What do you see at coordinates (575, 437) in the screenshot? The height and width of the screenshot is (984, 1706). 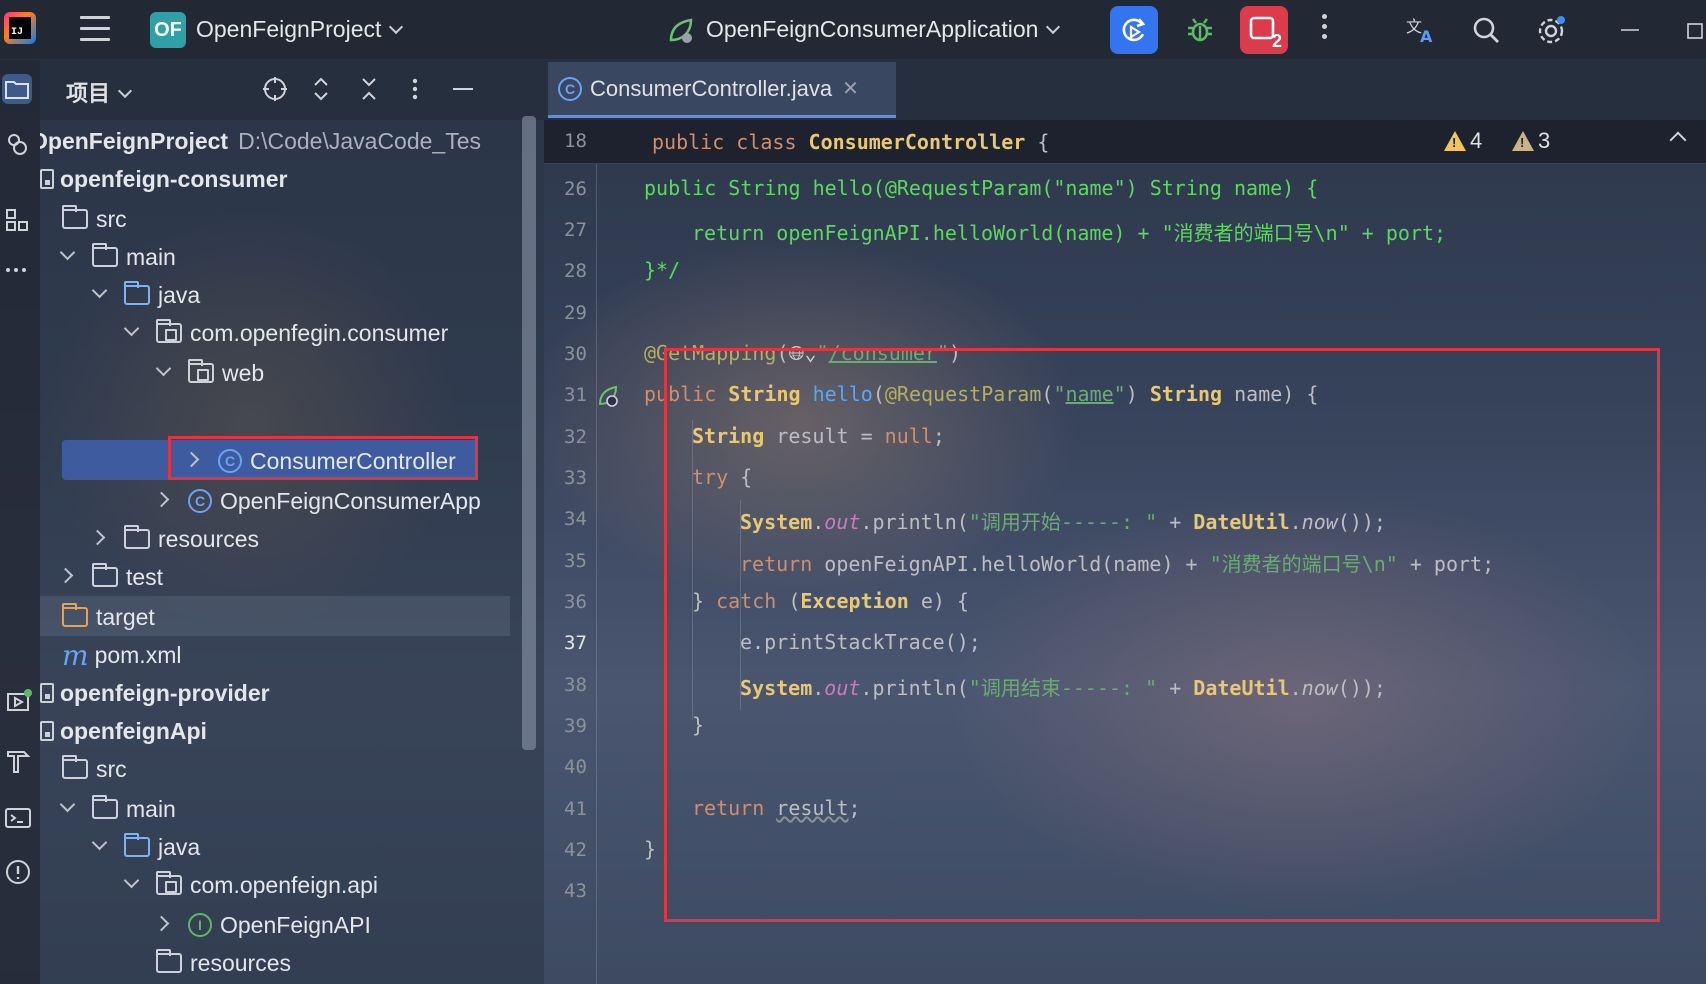 I see `line-number: 32` at bounding box center [575, 437].